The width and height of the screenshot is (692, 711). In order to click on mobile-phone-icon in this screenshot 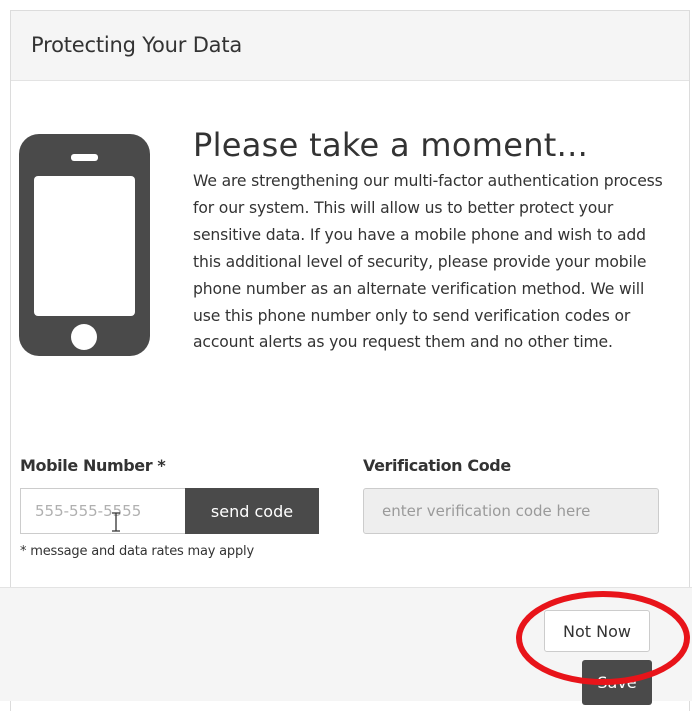, I will do `click(84, 245)`.